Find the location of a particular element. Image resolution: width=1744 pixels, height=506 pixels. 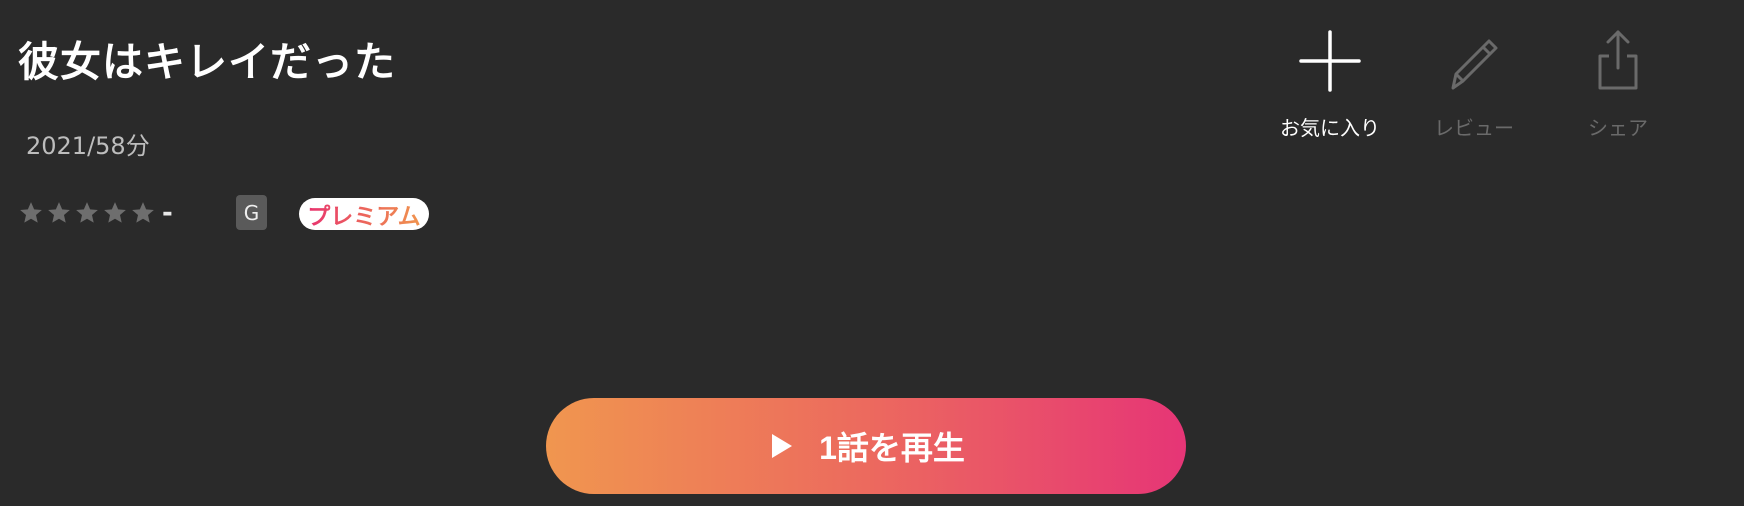

review-label: レビュー is located at coordinates (1474, 128).